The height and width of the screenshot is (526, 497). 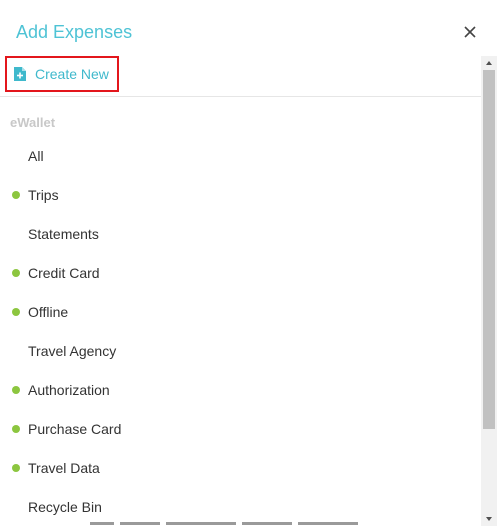 I want to click on list-item-label: Purchase Card, so click(x=75, y=428).